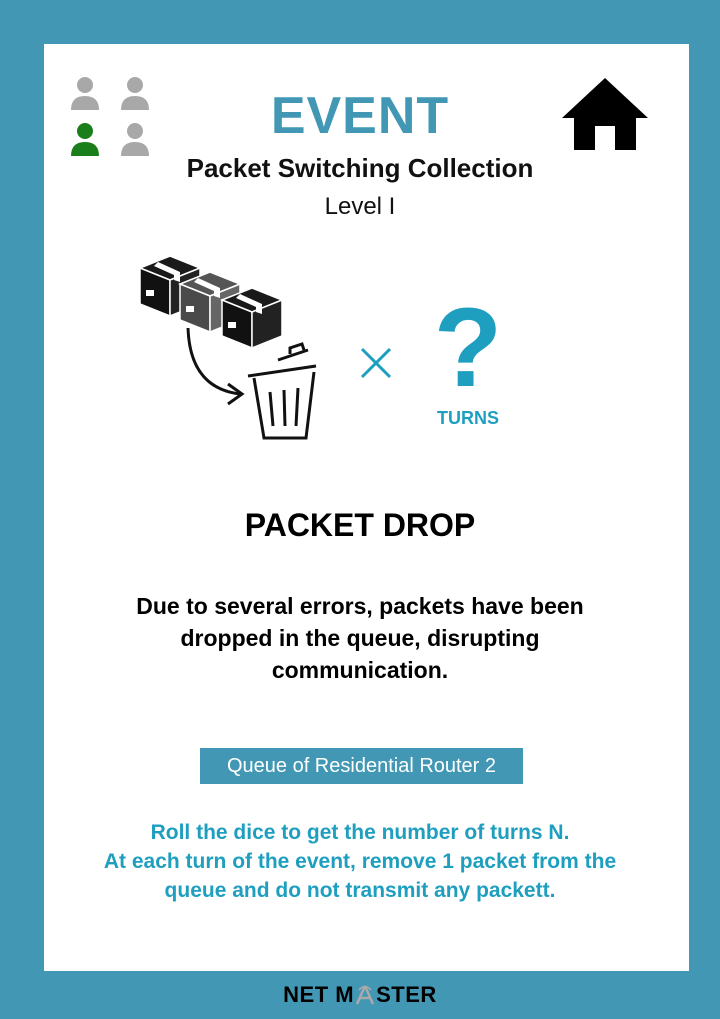  I want to click on multiply-icon, so click(376, 363).